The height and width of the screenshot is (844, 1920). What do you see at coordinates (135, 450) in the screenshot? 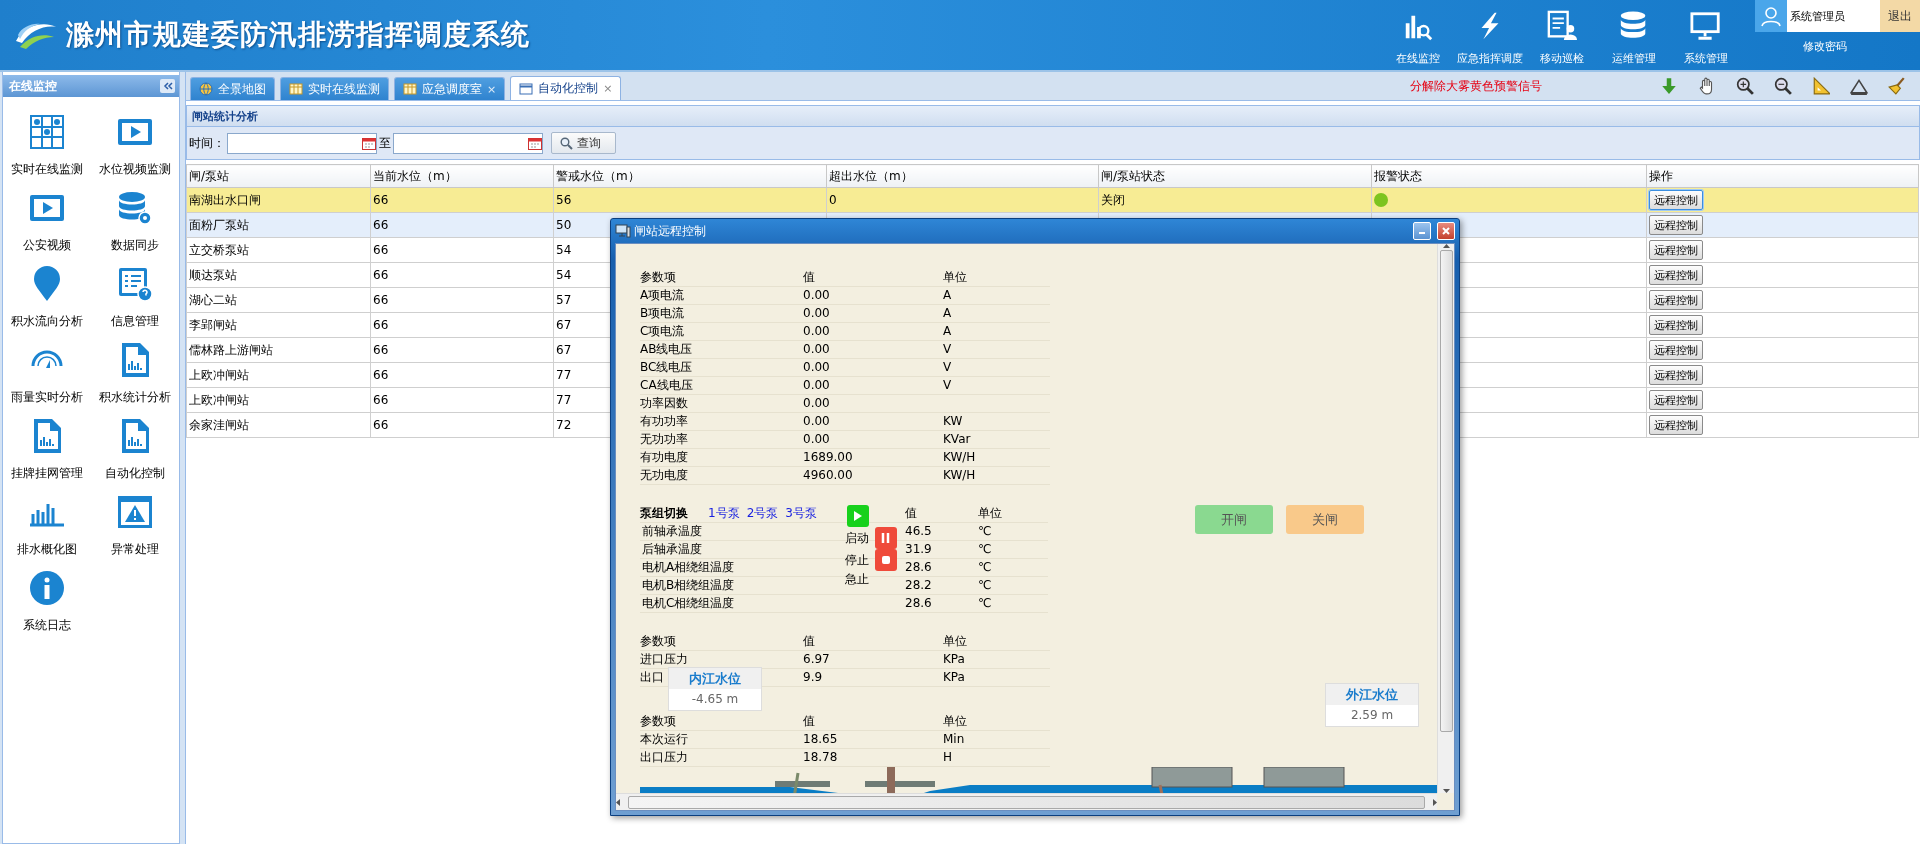
I see `sidebar-item: 自动化控制` at bounding box center [135, 450].